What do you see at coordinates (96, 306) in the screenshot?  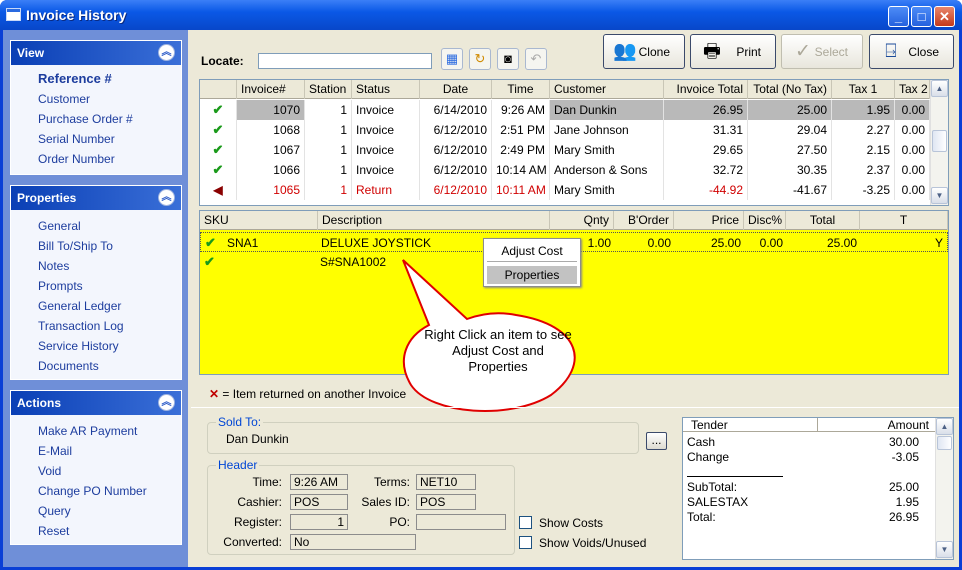 I see `sidebar-item-general-ledger: General Ledger` at bounding box center [96, 306].